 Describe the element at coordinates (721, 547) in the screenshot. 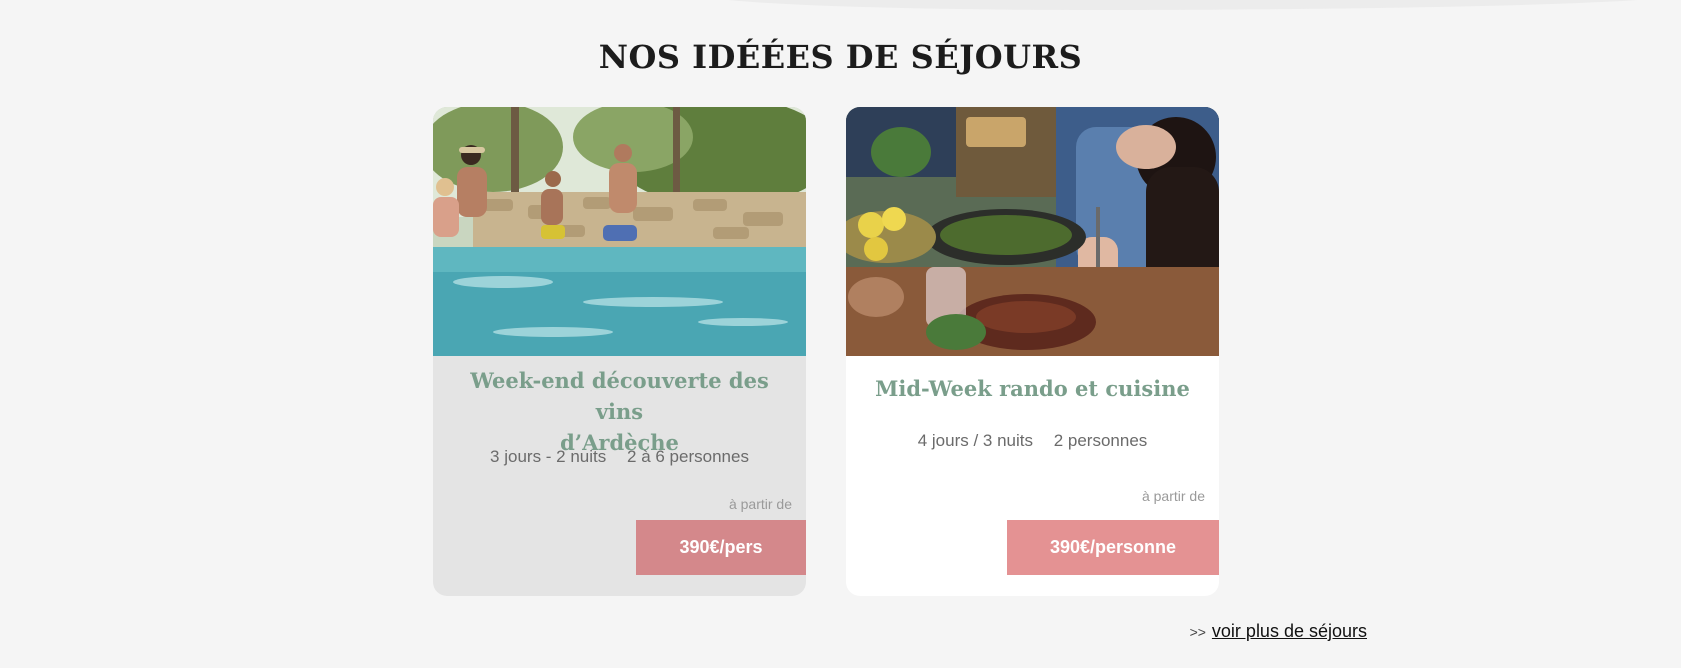

I see `price-button: 390€/pers` at that location.